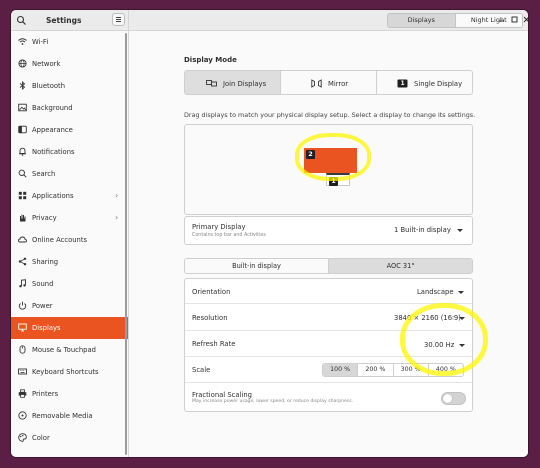 This screenshot has width=540, height=468. I want to click on wifi-icon, so click(22, 41).